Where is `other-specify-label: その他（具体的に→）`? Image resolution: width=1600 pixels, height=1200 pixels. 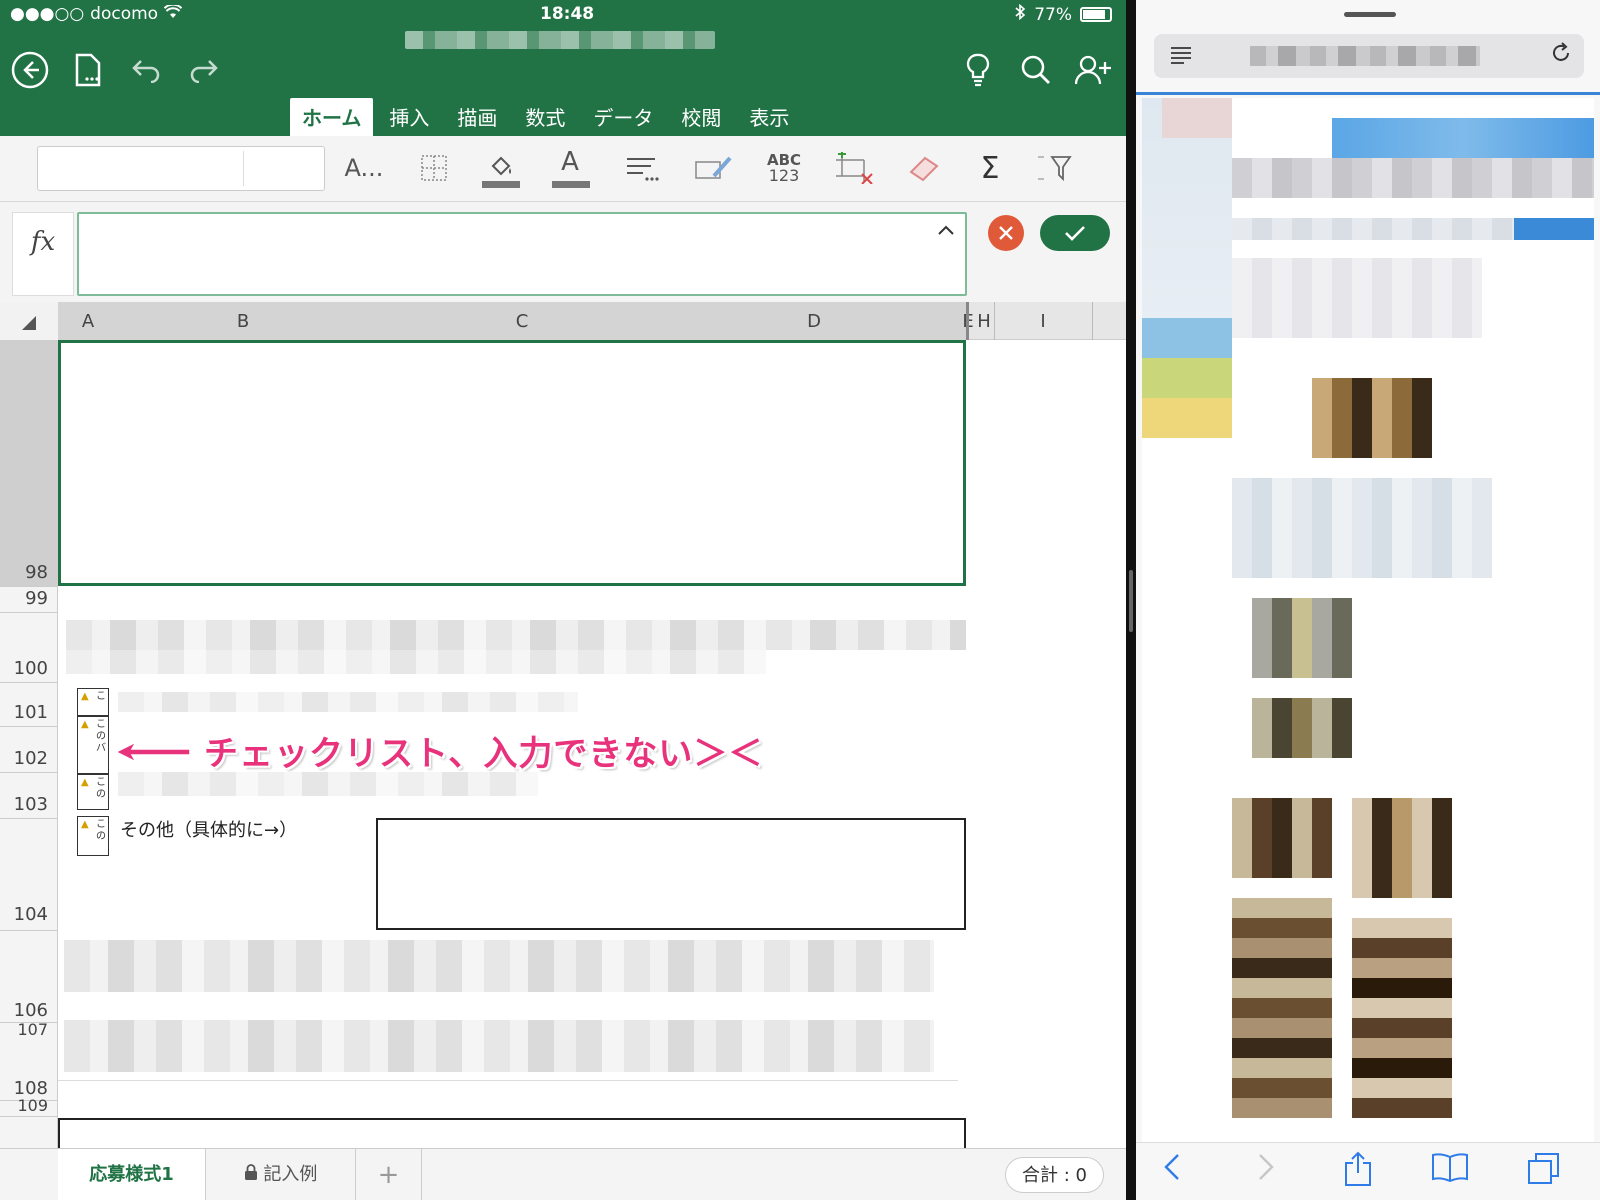
other-specify-label: その他（具体的に→） is located at coordinates (209, 830).